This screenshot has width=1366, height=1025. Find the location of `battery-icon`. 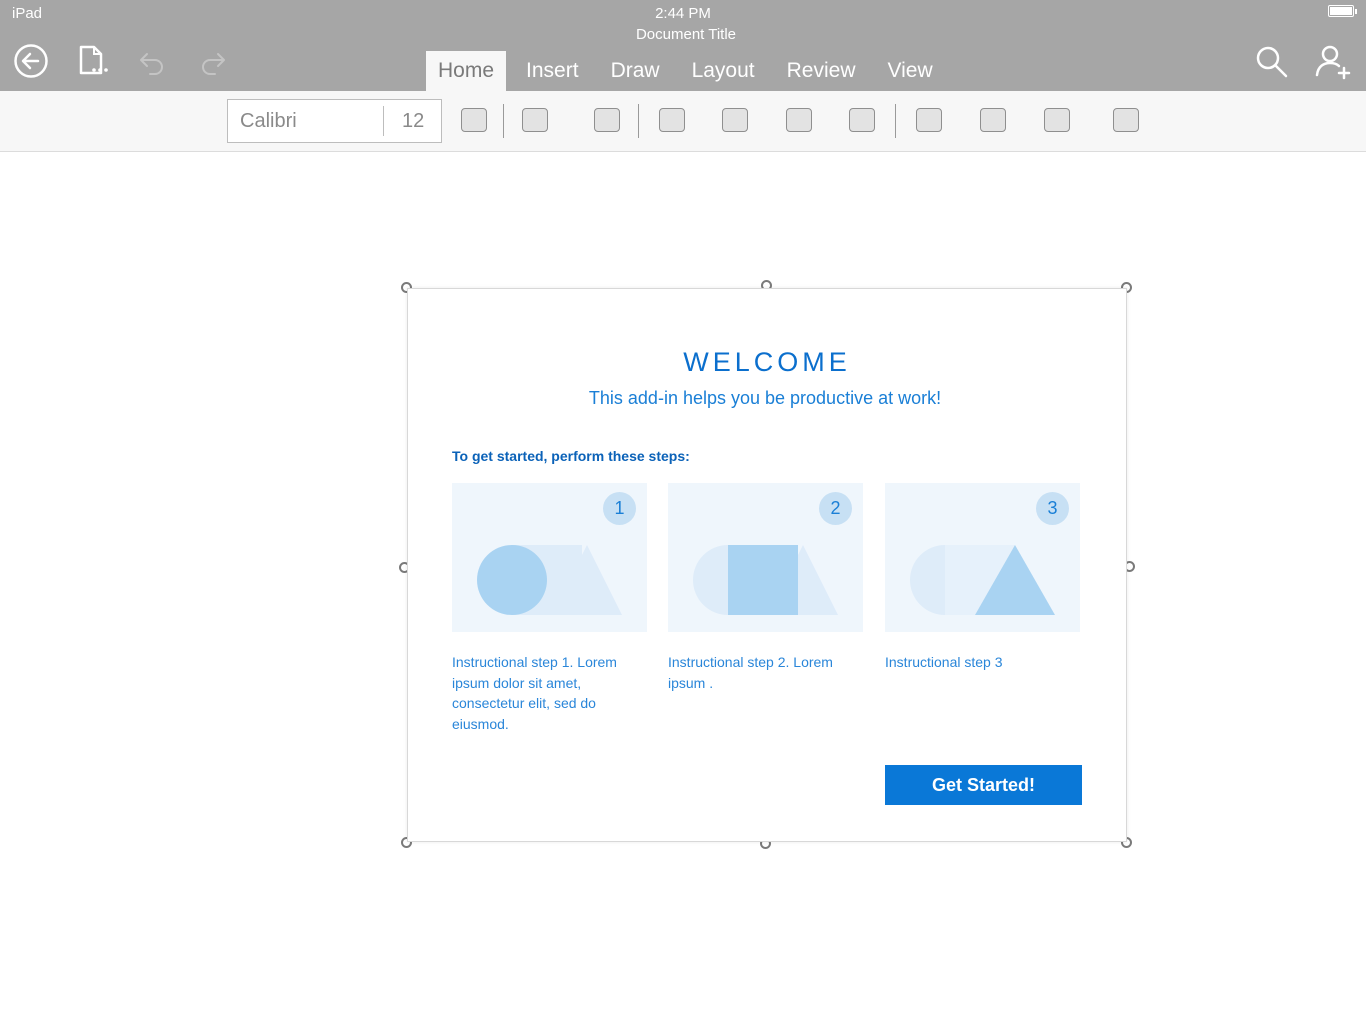

battery-icon is located at coordinates (1342, 11).